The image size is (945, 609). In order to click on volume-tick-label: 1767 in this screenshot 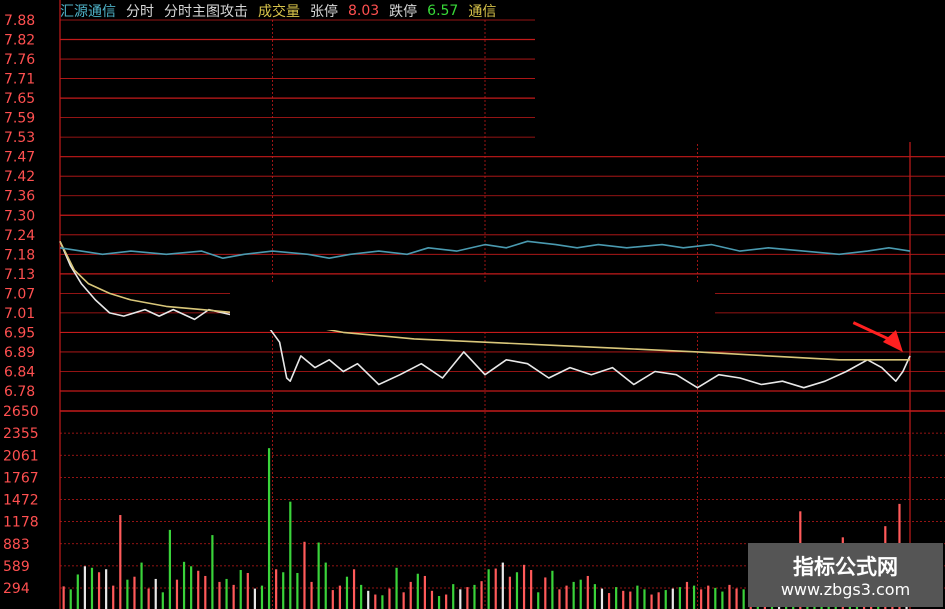, I will do `click(21, 478)`.